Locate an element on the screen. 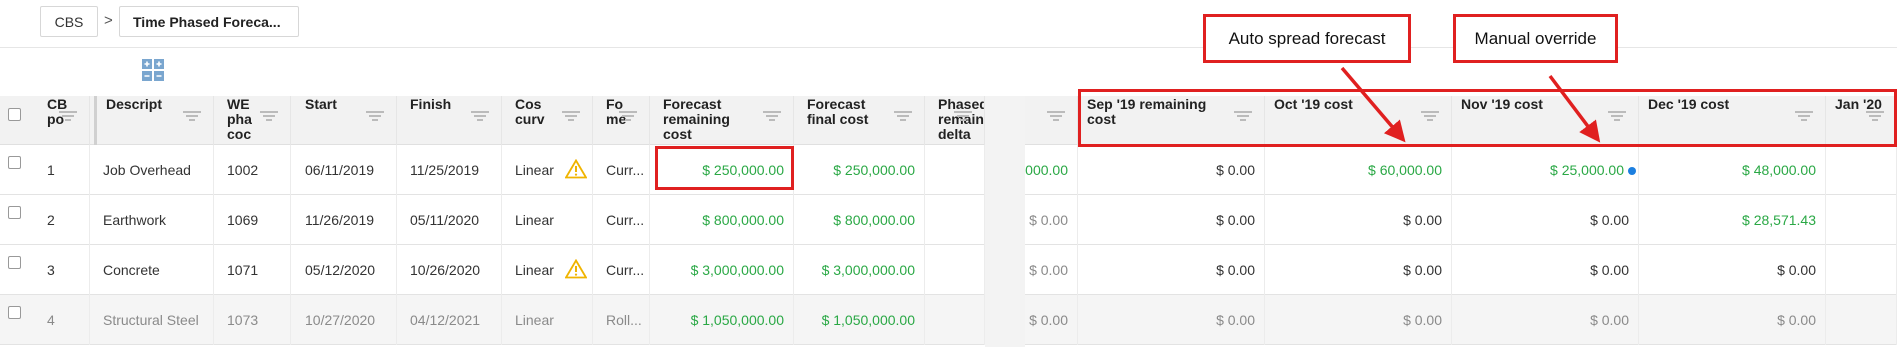  cell-start: 10/27/2020 is located at coordinates (346, 320).